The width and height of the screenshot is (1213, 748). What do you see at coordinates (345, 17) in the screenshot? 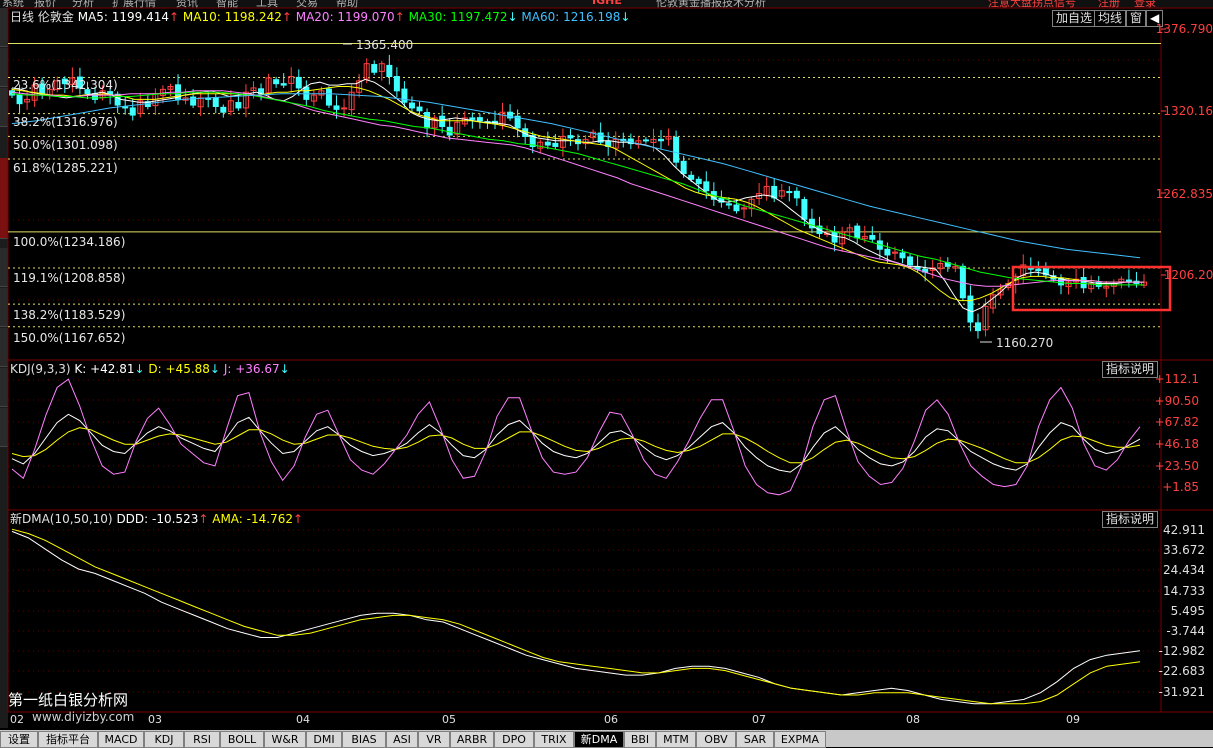
I see `ma20-readout: MA20: 1199.070` at bounding box center [345, 17].